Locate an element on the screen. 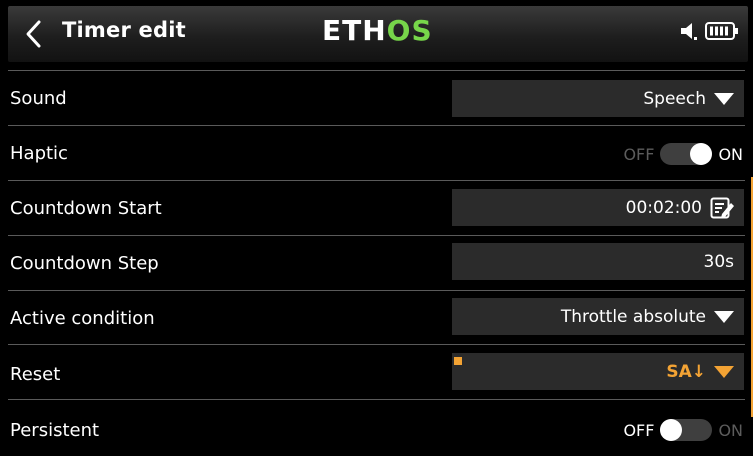 The width and height of the screenshot is (753, 456). back-button is located at coordinates (34, 34).